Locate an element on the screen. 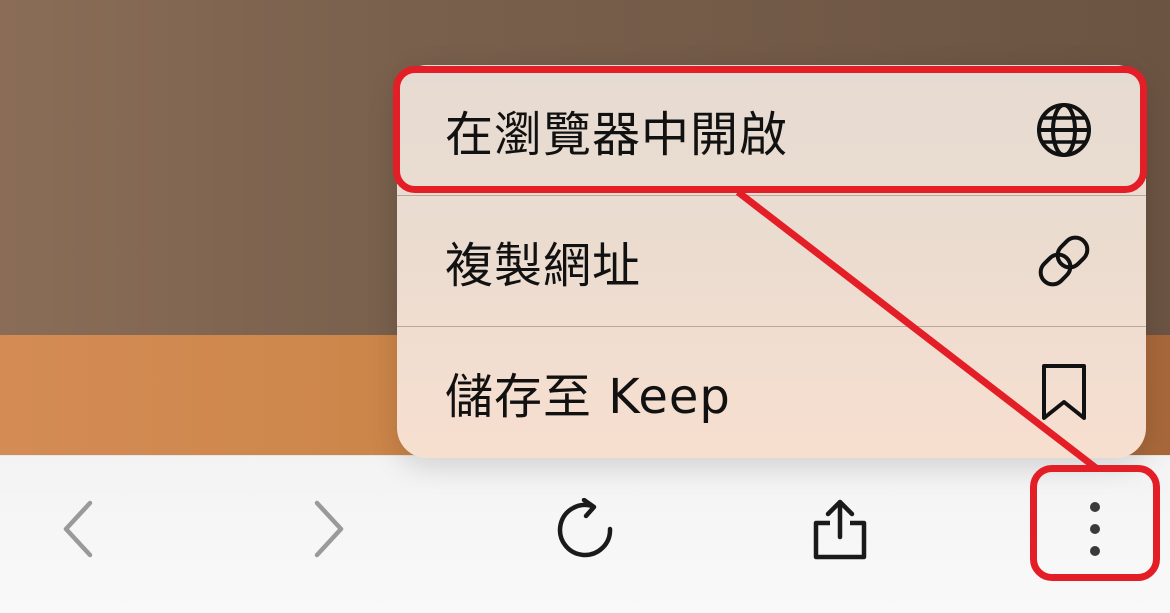  forward-icon is located at coordinates (329, 529).